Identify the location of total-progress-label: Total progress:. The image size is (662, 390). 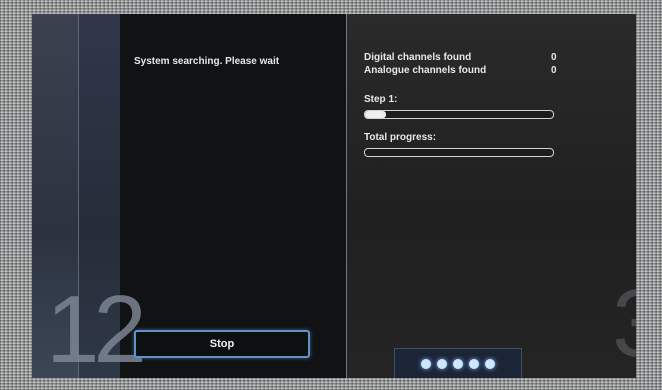
(400, 137).